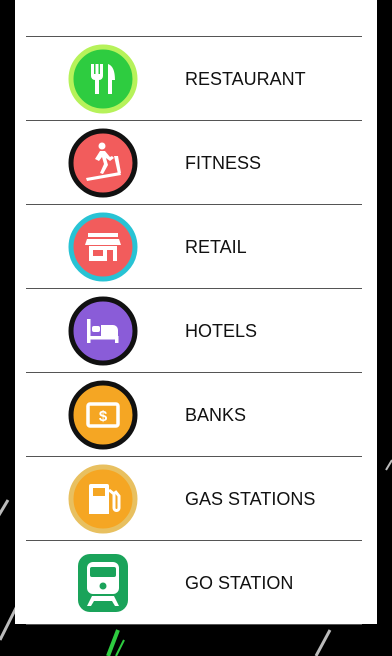 The height and width of the screenshot is (656, 392). I want to click on store-icon, so click(103, 247).